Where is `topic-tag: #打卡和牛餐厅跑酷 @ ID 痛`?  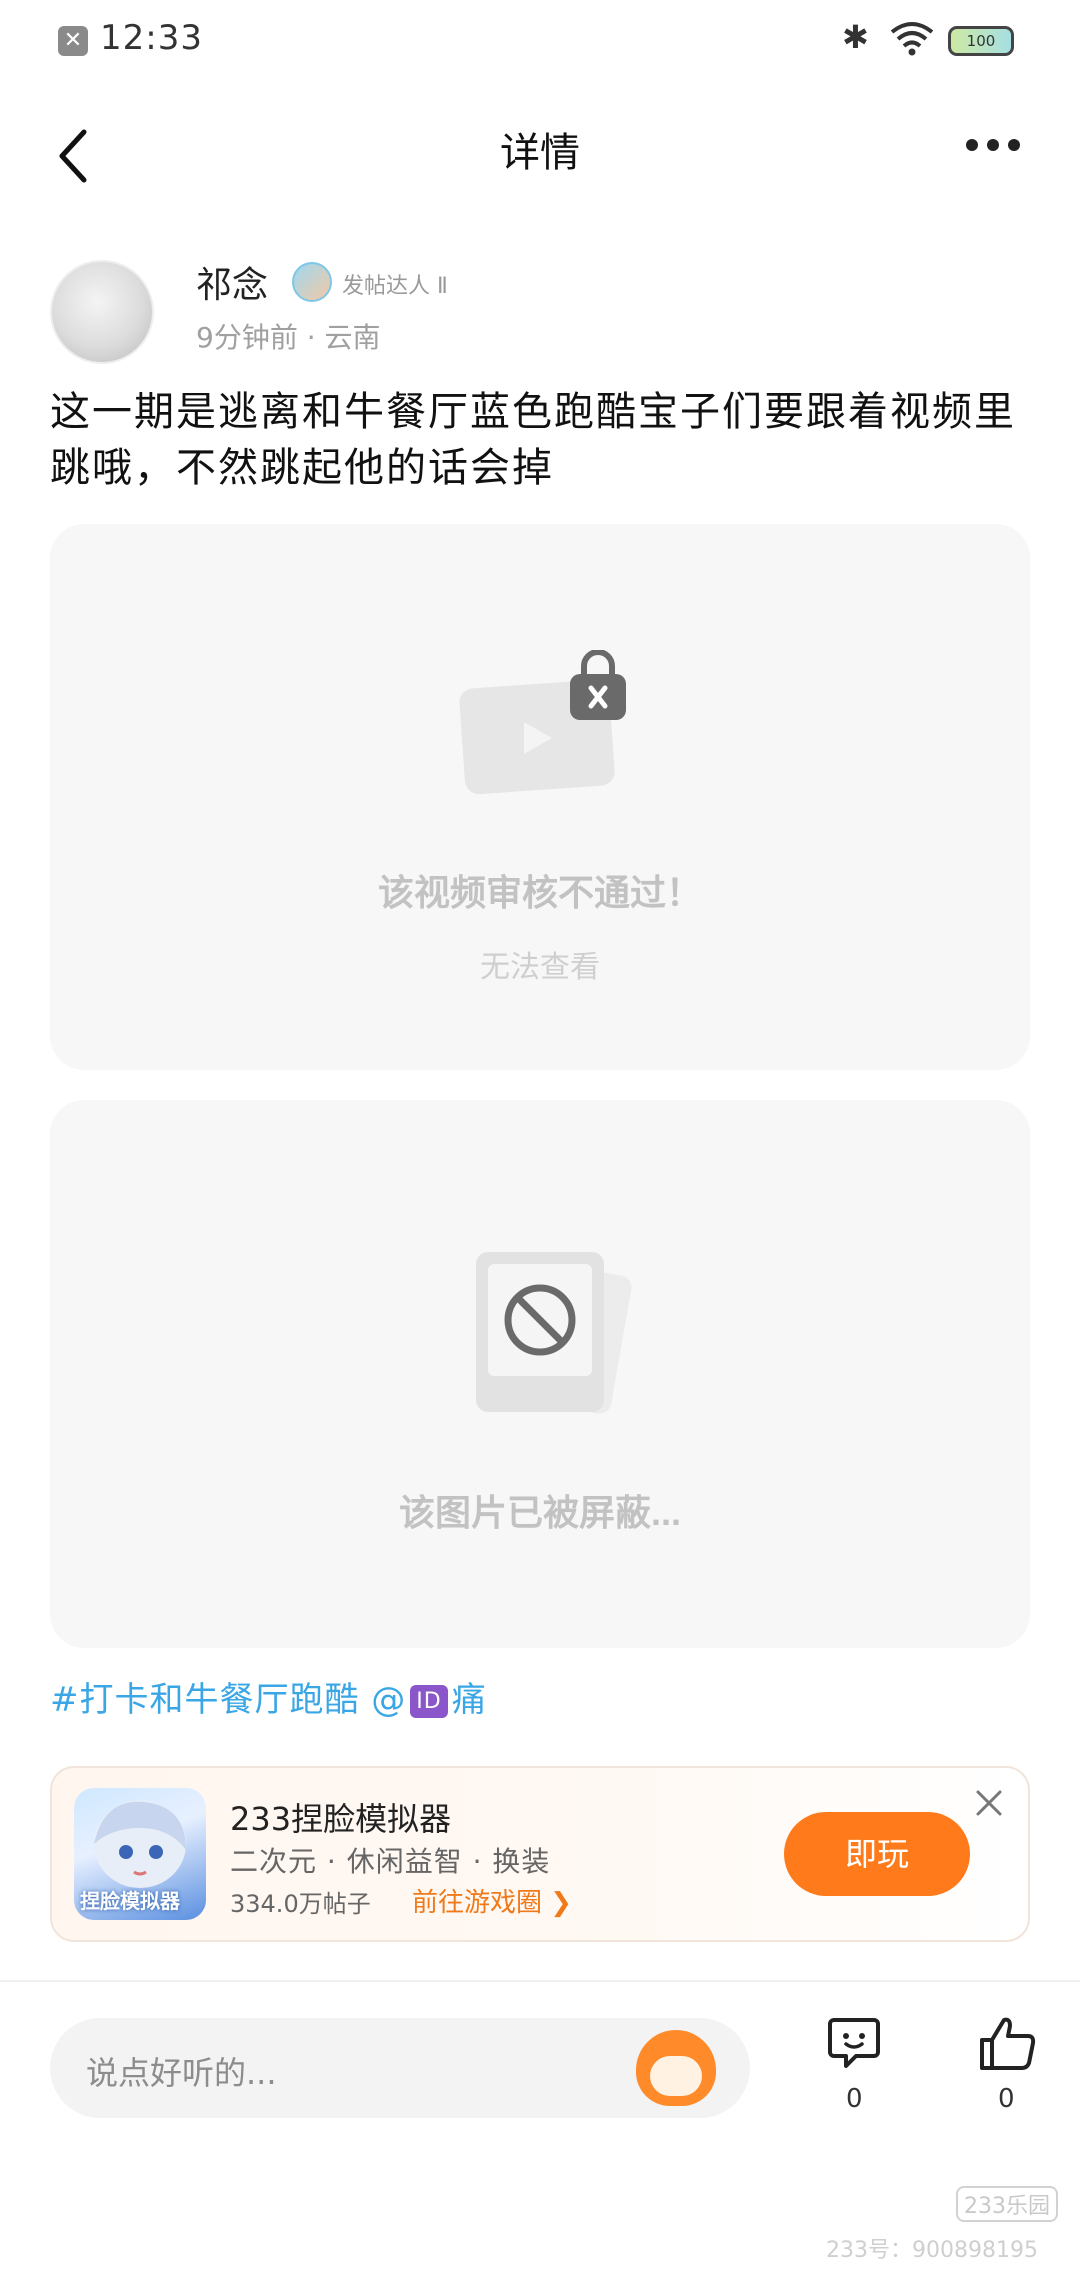
topic-tag: #打卡和牛餐厅跑酷 @ ID 痛 is located at coordinates (268, 1696).